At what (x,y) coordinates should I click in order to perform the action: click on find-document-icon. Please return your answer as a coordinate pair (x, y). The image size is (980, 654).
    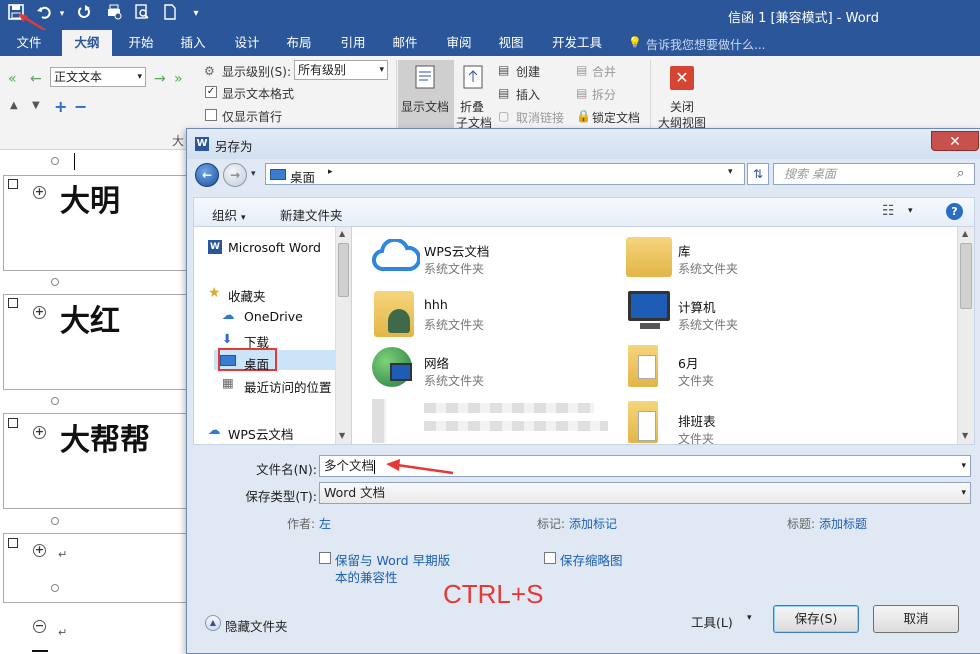
    Looking at the image, I should click on (142, 14).